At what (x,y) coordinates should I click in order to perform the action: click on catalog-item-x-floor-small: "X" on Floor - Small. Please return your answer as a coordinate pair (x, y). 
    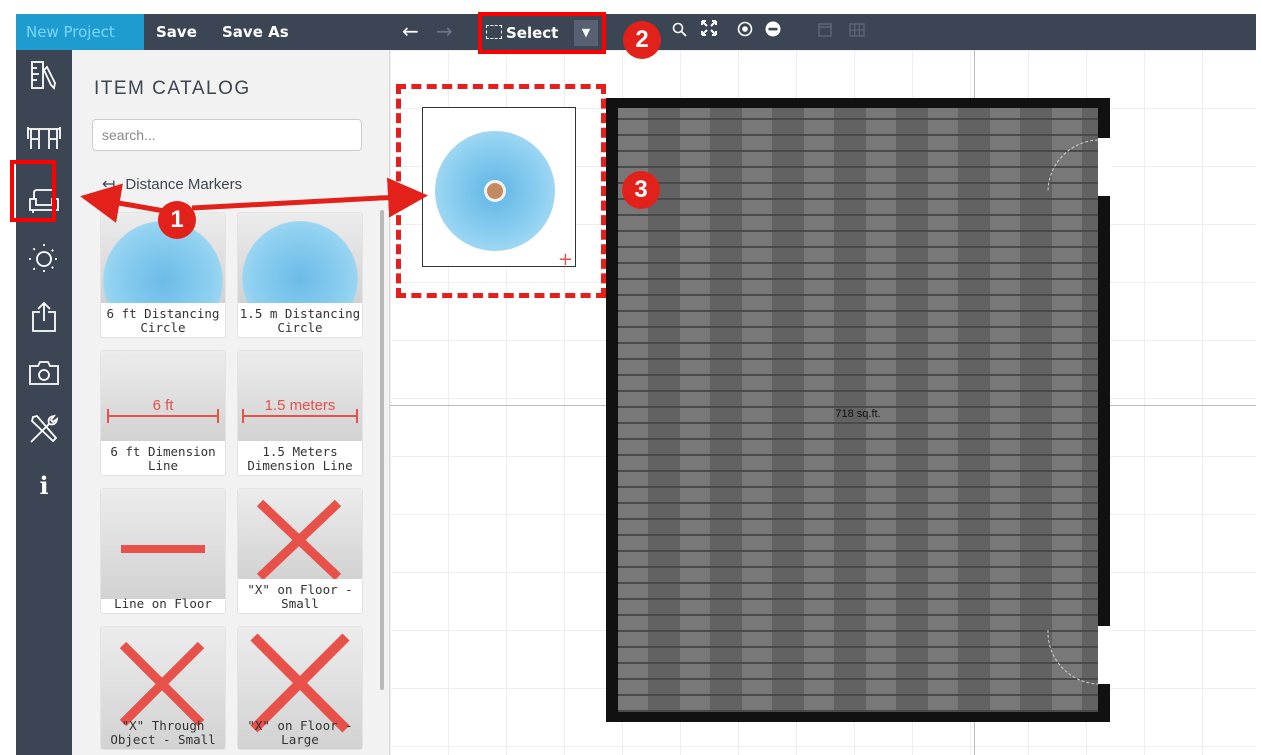
    Looking at the image, I should click on (300, 551).